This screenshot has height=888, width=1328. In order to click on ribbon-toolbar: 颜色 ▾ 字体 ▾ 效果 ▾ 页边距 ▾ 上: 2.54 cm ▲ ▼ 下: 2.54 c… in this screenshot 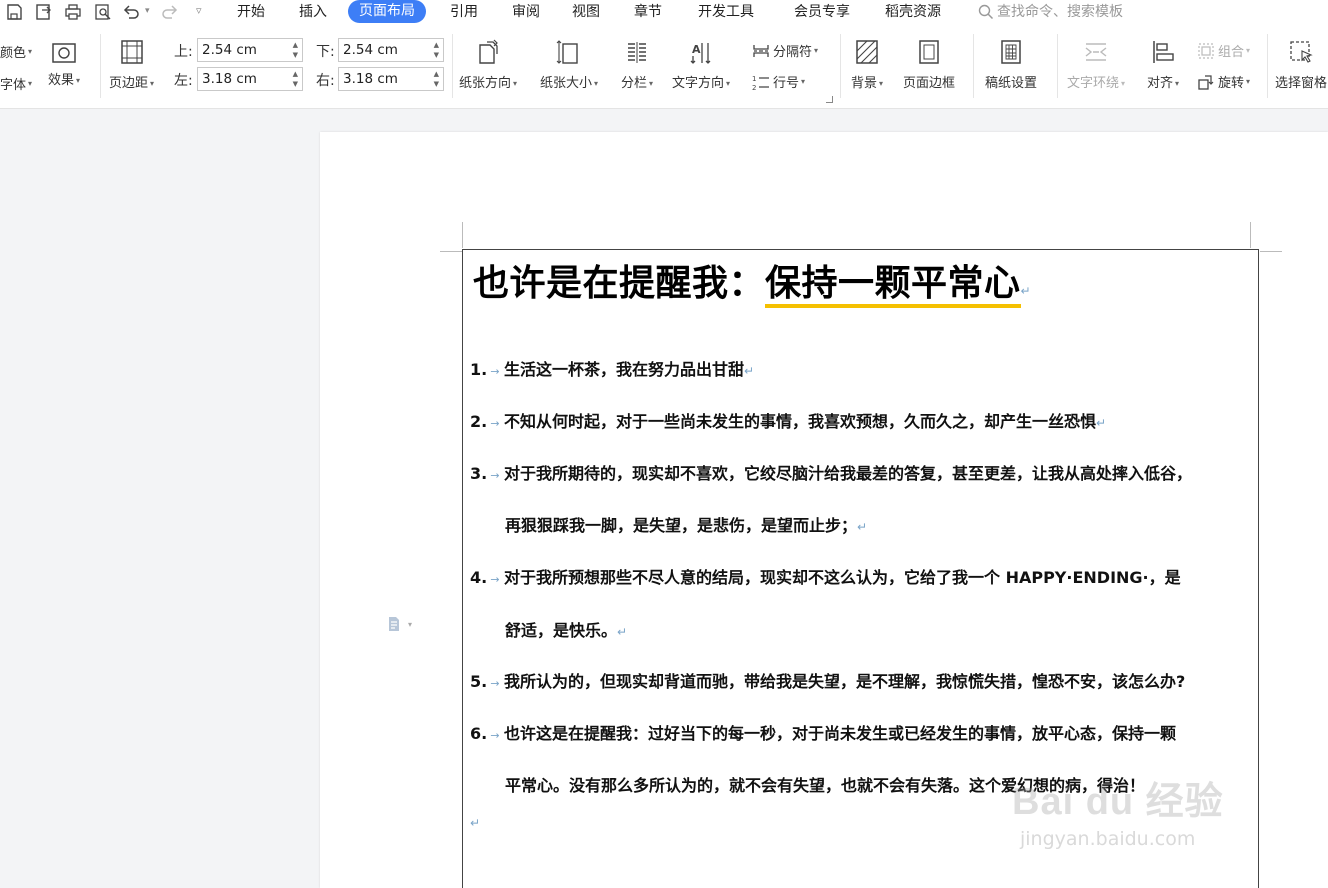, I will do `click(664, 66)`.